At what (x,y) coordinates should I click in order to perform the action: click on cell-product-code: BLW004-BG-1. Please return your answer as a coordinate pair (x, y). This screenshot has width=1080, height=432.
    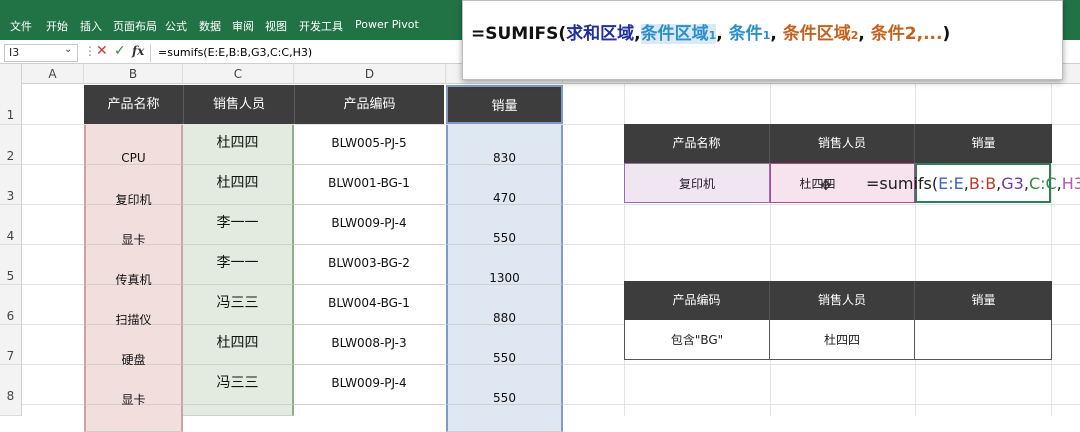
    Looking at the image, I should click on (369, 305).